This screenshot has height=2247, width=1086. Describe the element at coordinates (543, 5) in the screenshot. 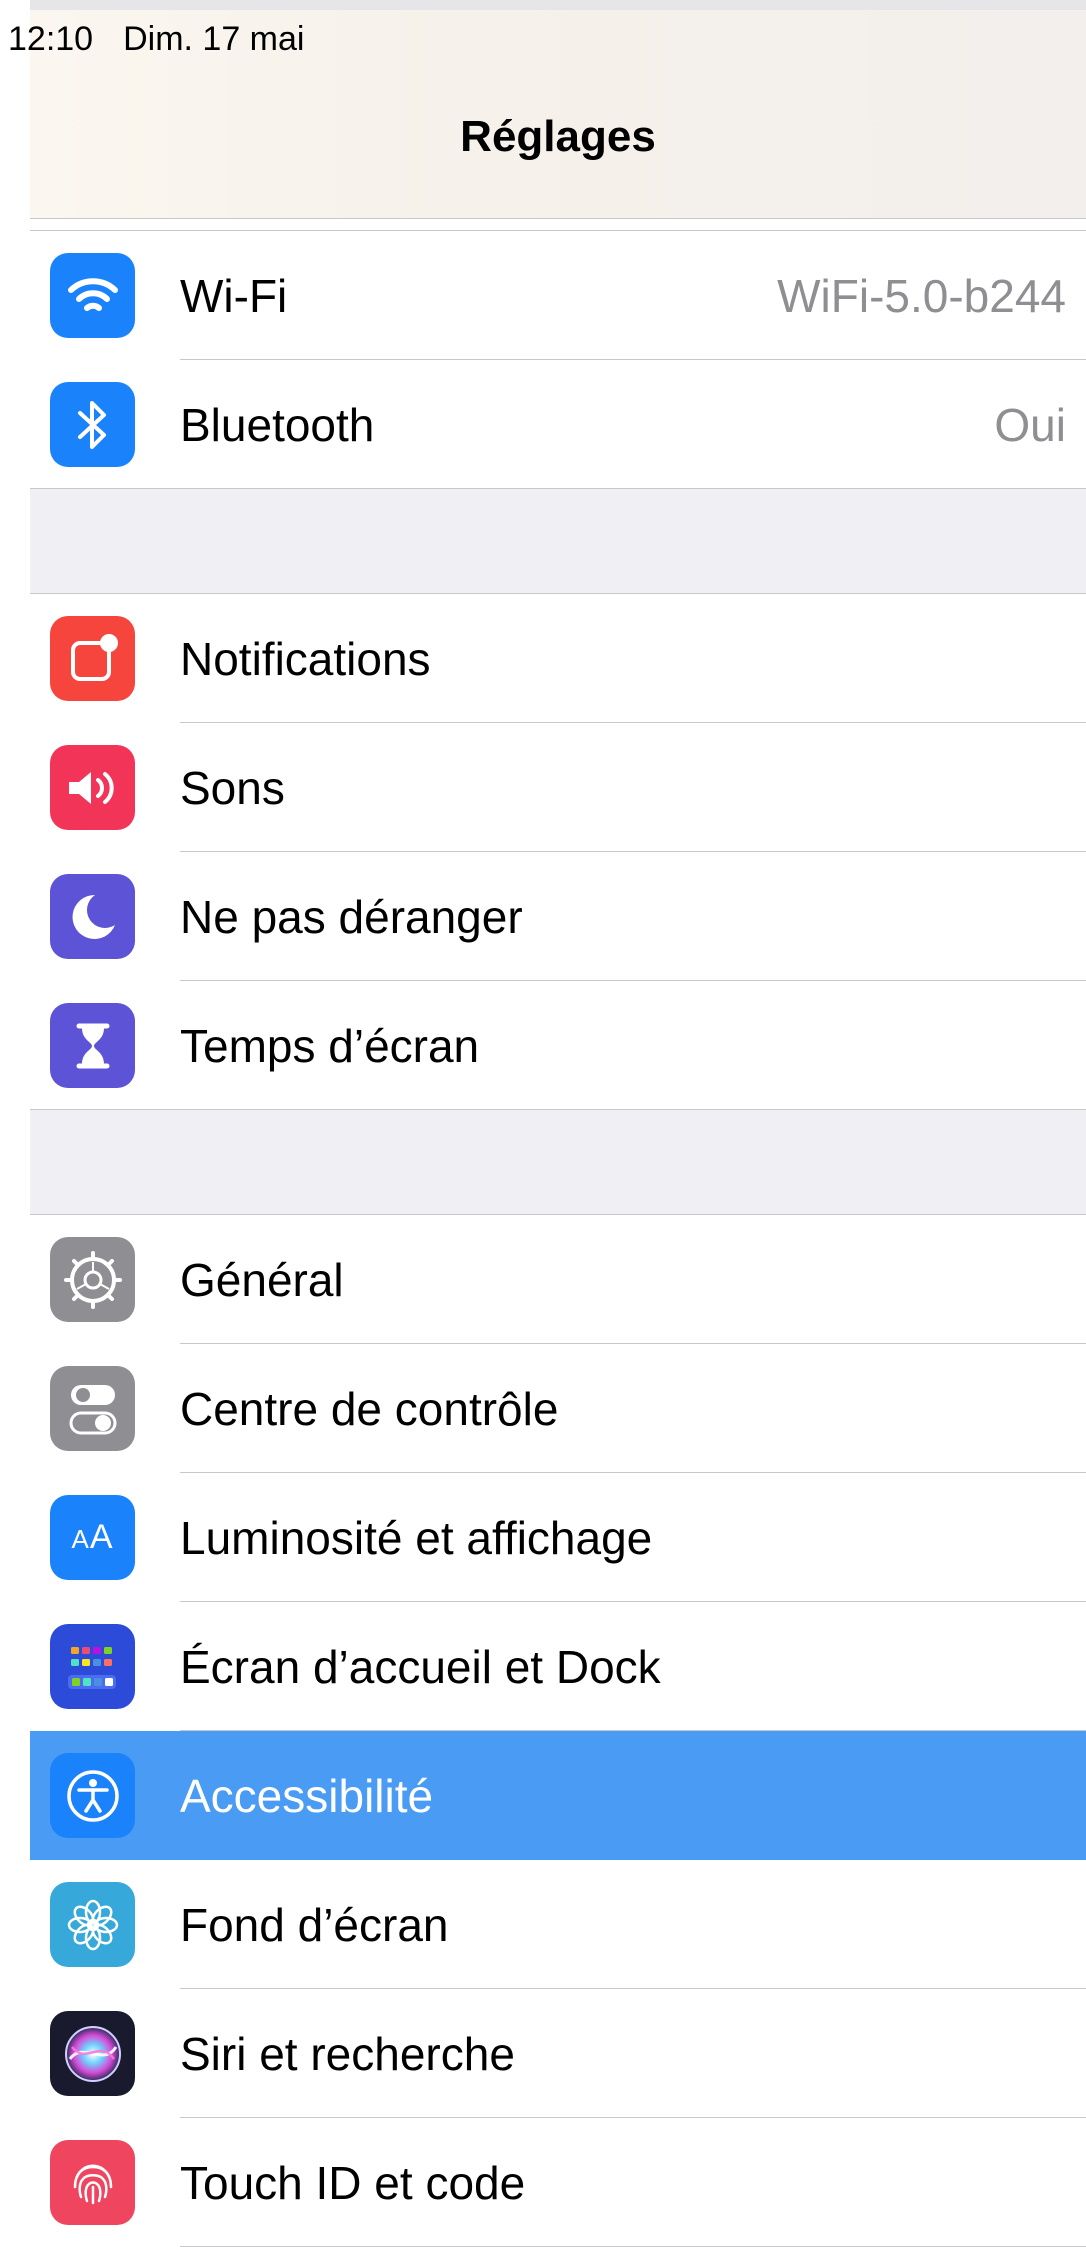

I see `page-top-strip` at that location.